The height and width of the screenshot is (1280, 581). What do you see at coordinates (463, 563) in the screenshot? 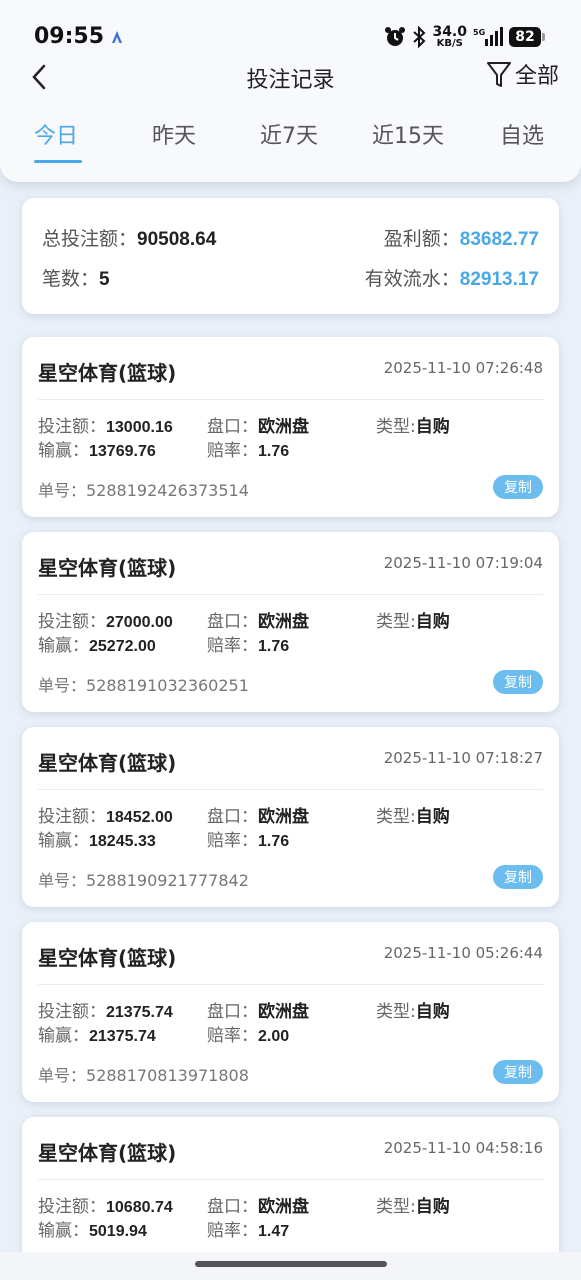
I see `record-time: 2025-11-10 07:19:04` at bounding box center [463, 563].